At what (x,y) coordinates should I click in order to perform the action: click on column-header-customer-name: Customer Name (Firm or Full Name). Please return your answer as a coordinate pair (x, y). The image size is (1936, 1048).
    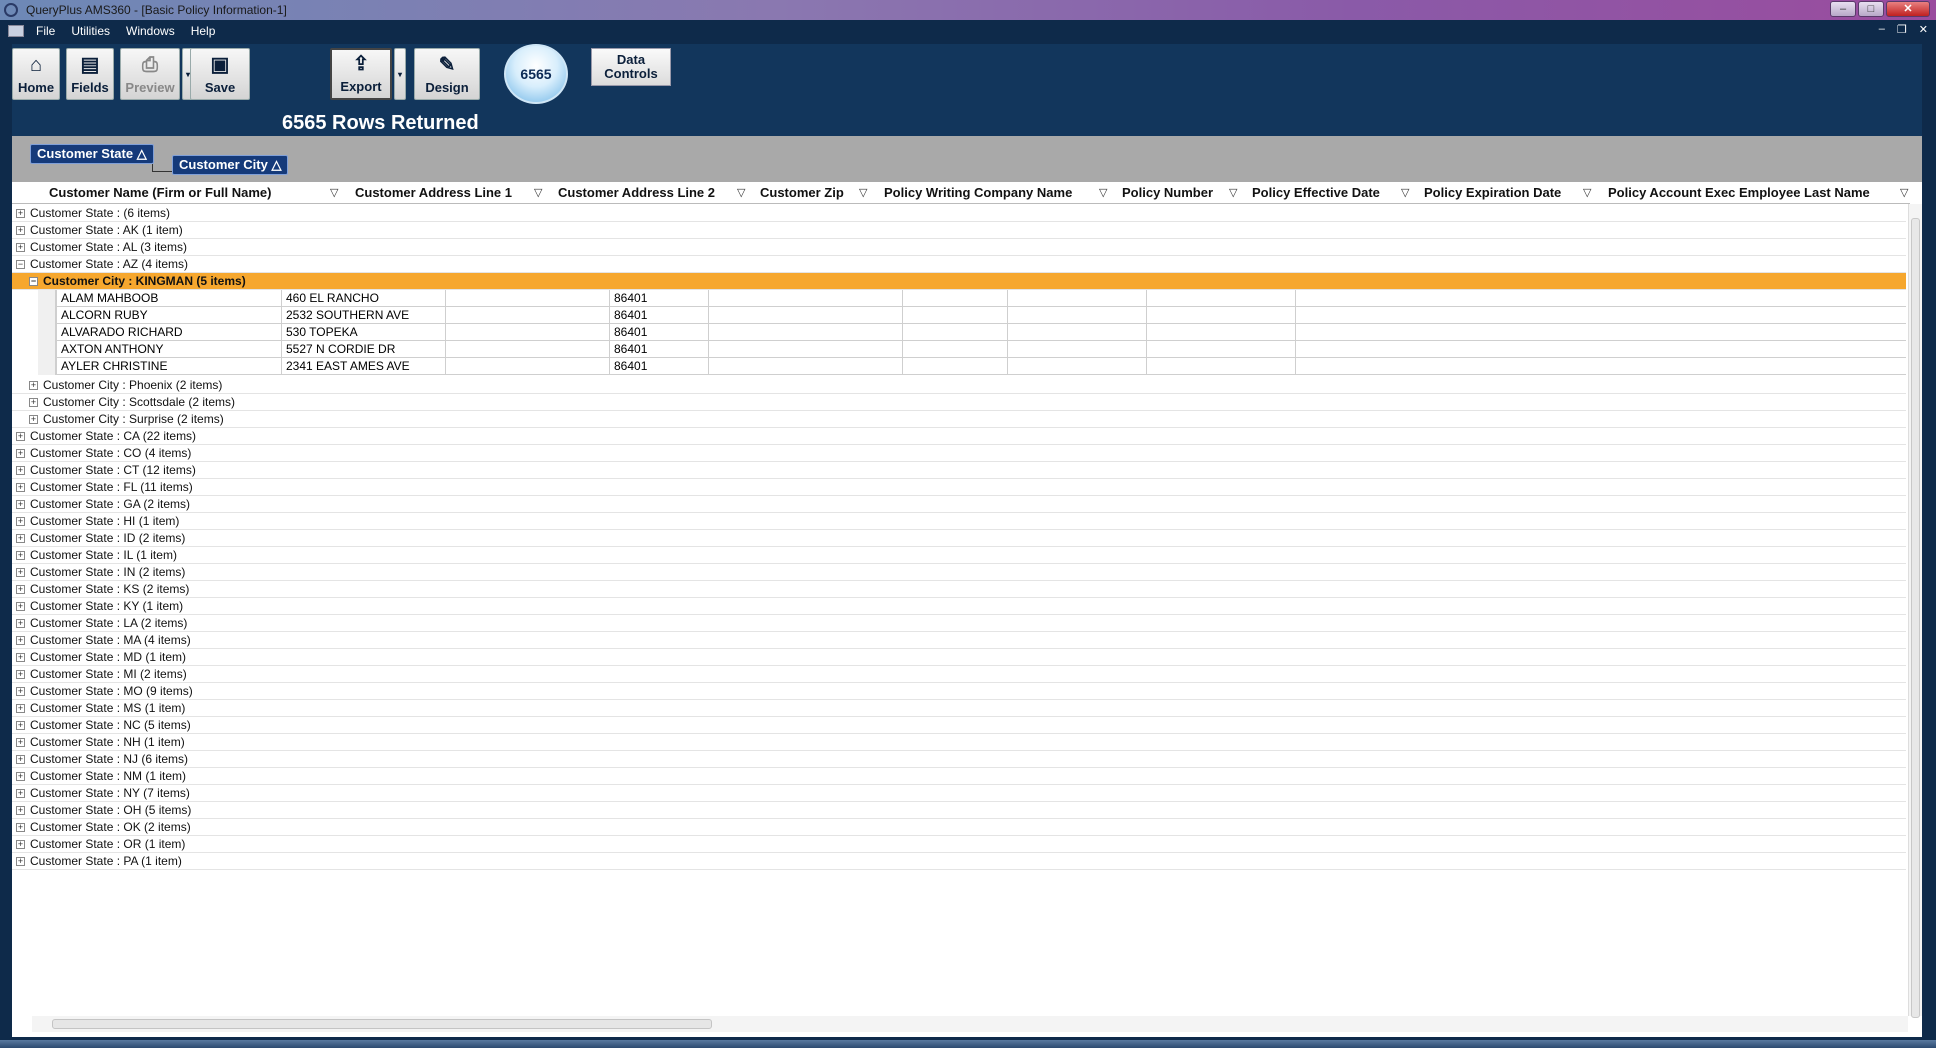
    Looking at the image, I should click on (160, 193).